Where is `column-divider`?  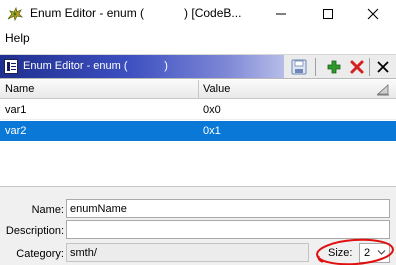 column-divider is located at coordinates (198, 89).